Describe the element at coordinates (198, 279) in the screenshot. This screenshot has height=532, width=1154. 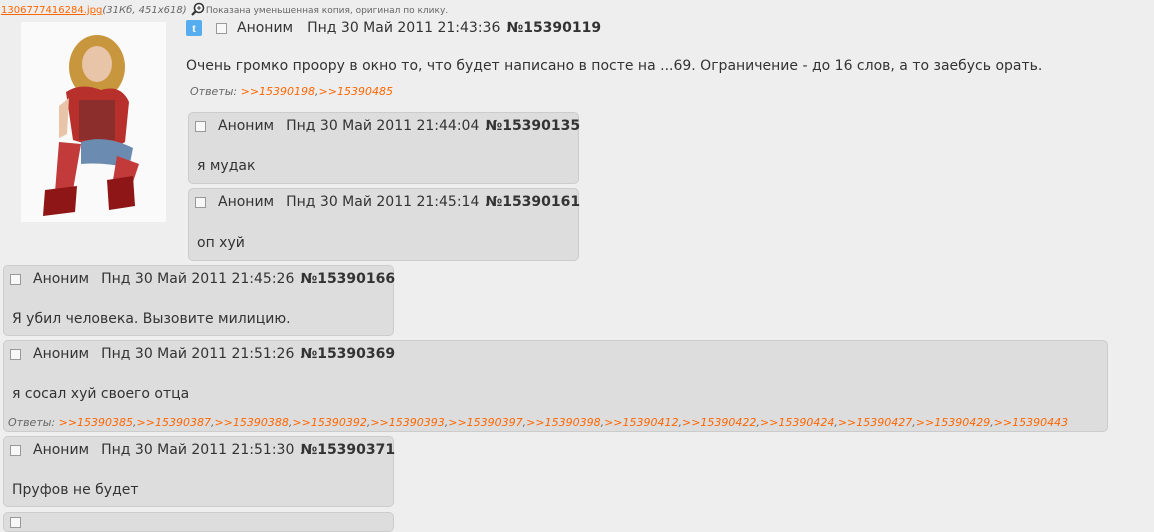
I see `post-date: Пнд 30 Май 2011 21:45:26` at that location.